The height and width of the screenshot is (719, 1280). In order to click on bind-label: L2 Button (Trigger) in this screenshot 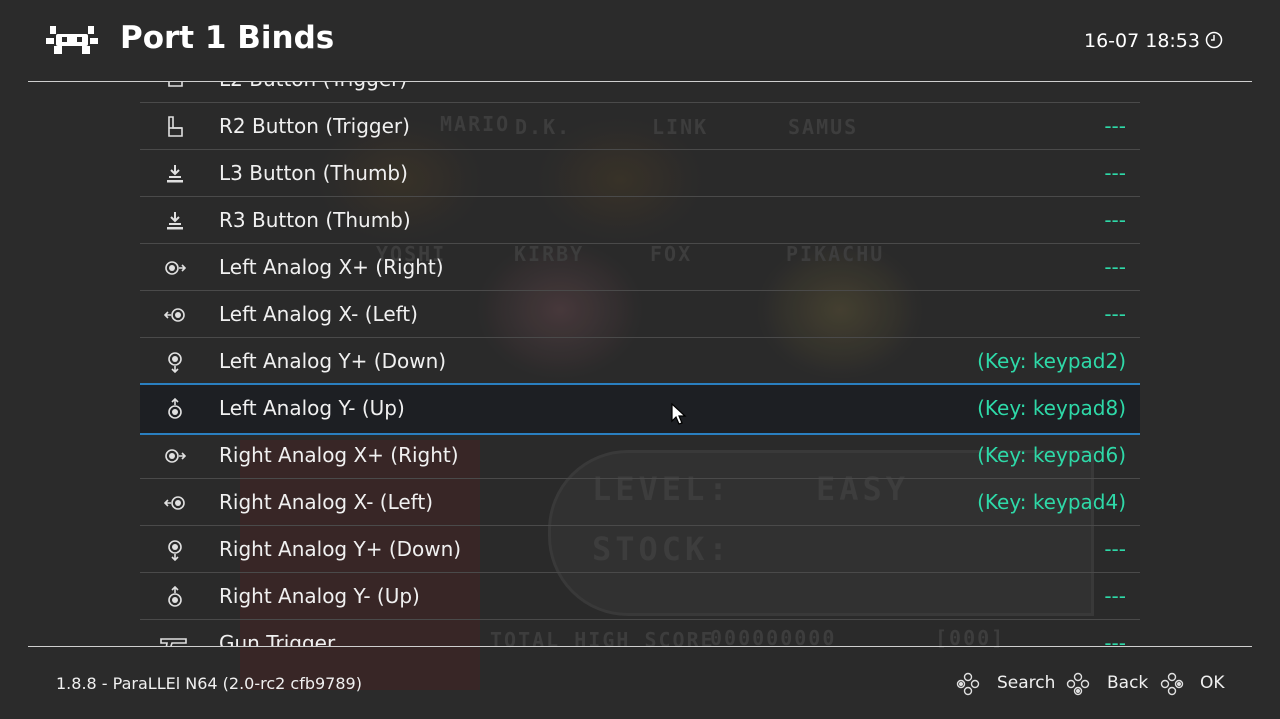, I will do `click(313, 86)`.